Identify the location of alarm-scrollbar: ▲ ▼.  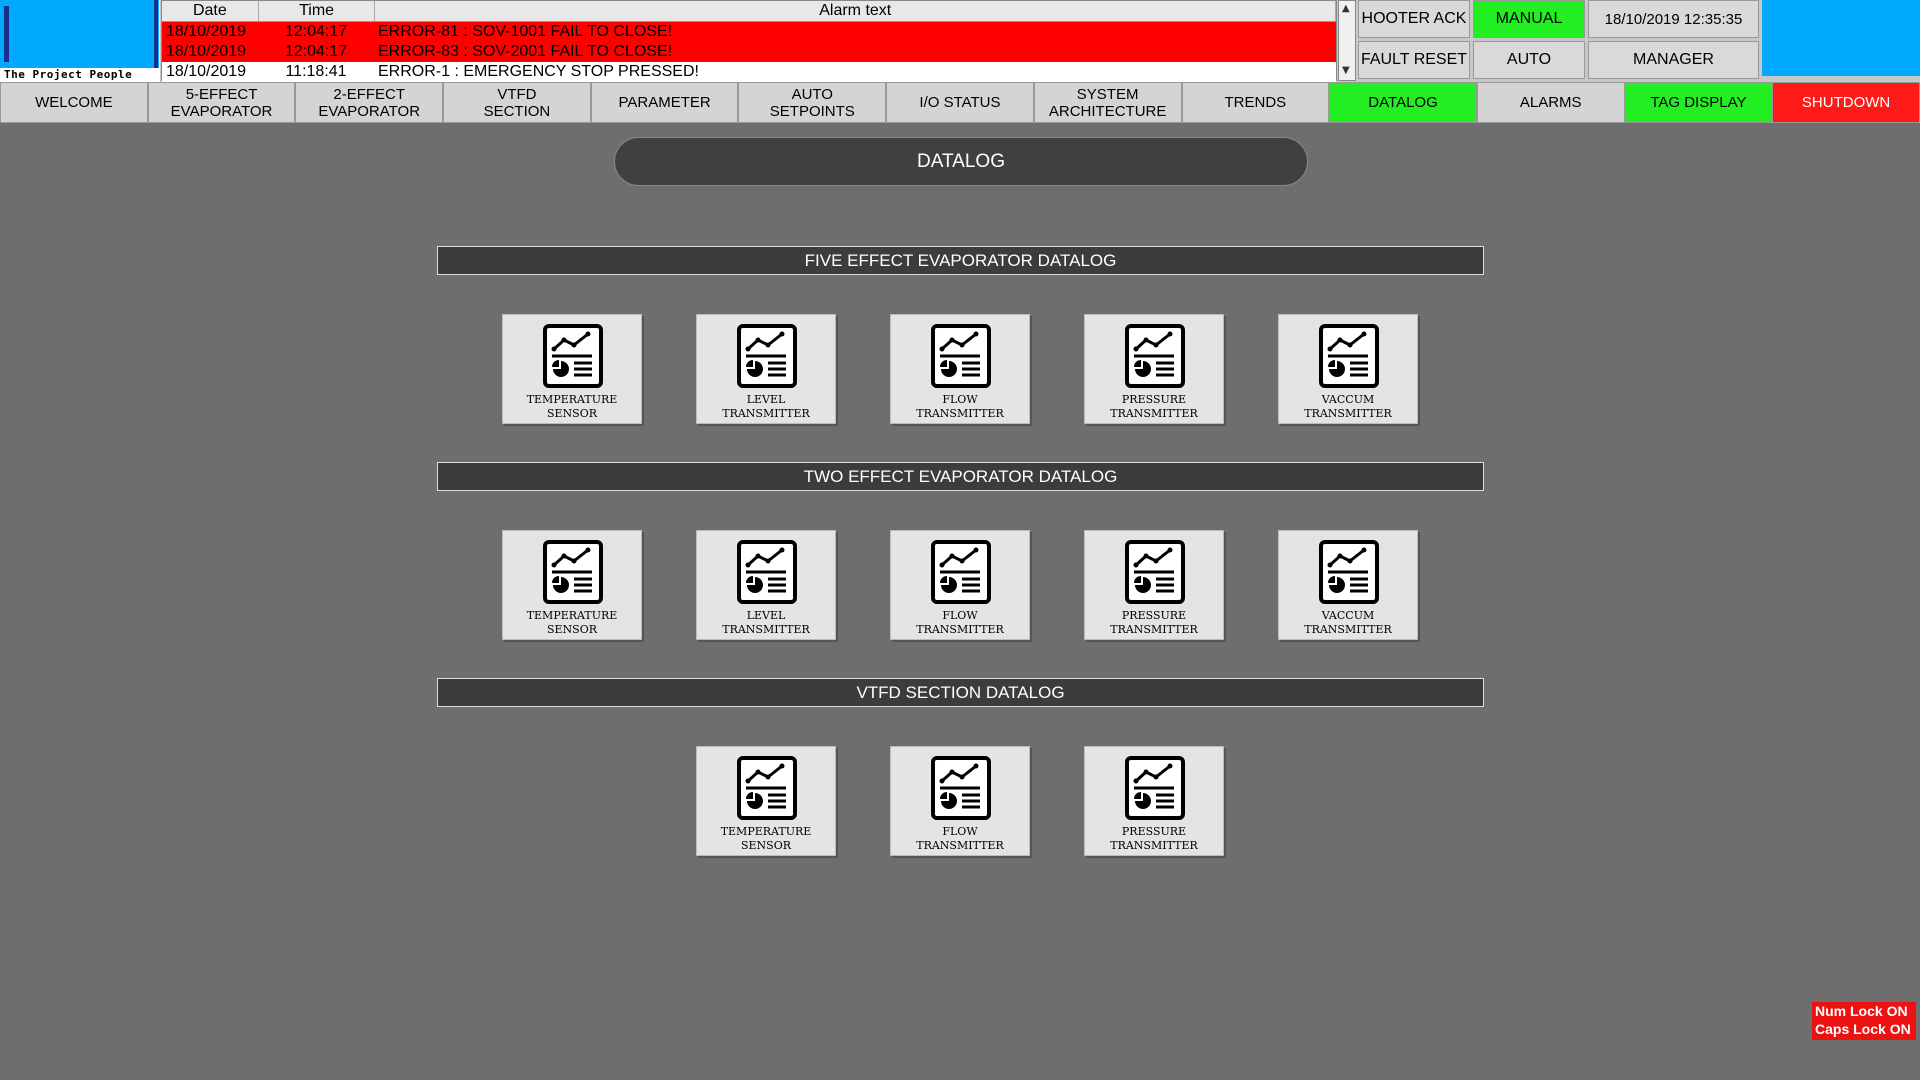
(1347, 40).